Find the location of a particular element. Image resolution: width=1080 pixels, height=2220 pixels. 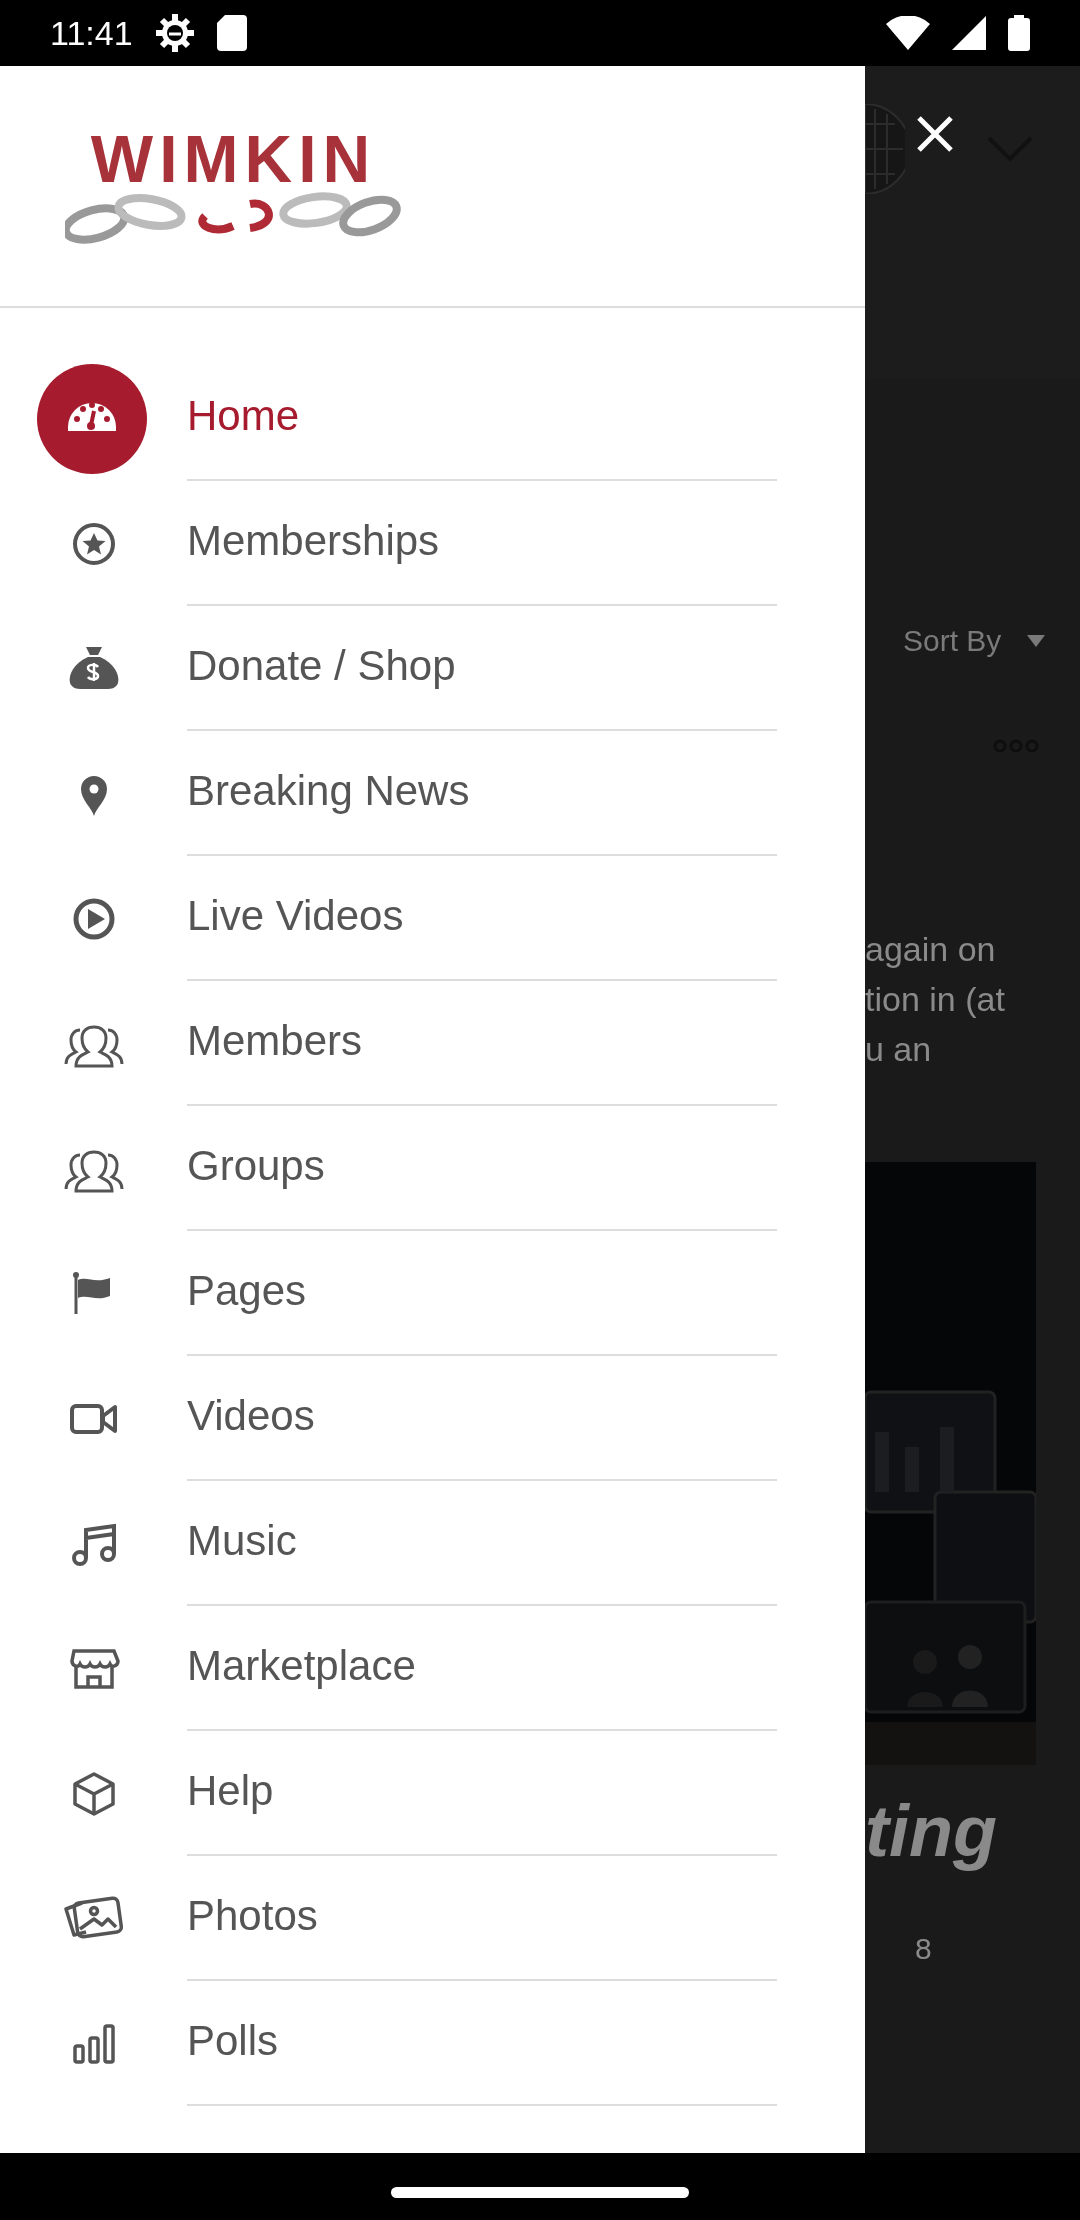

sort-label: Sort By is located at coordinates (952, 641).